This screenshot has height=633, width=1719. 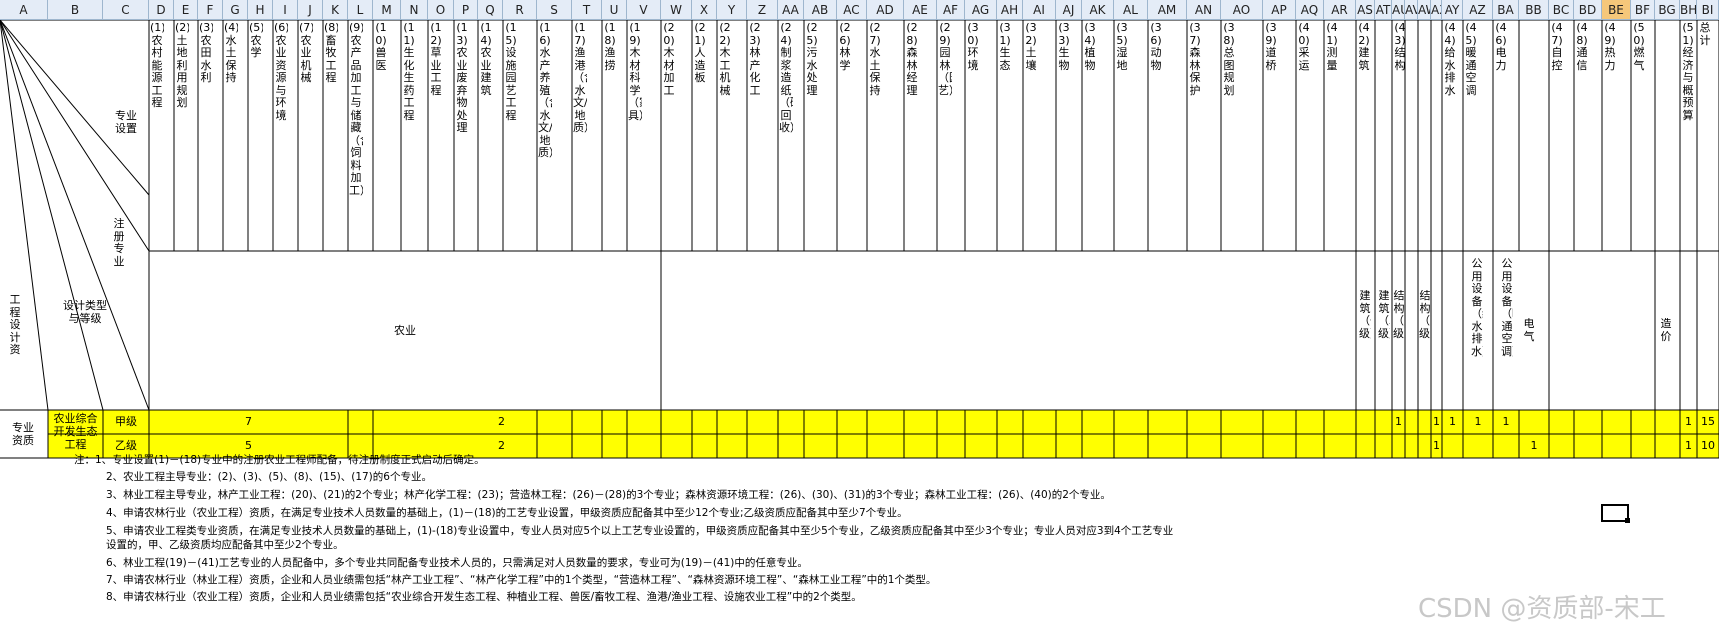 What do you see at coordinates (1167, 10) in the screenshot?
I see `column-header-am: AM` at bounding box center [1167, 10].